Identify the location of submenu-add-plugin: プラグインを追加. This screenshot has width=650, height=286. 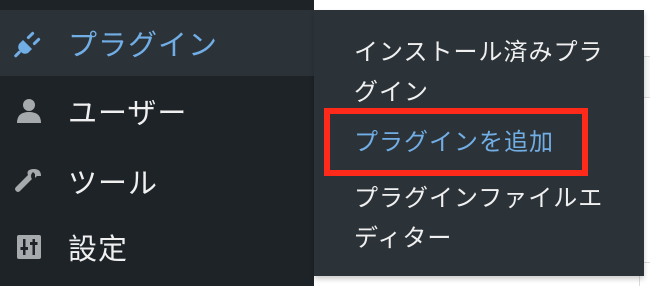
(494, 142).